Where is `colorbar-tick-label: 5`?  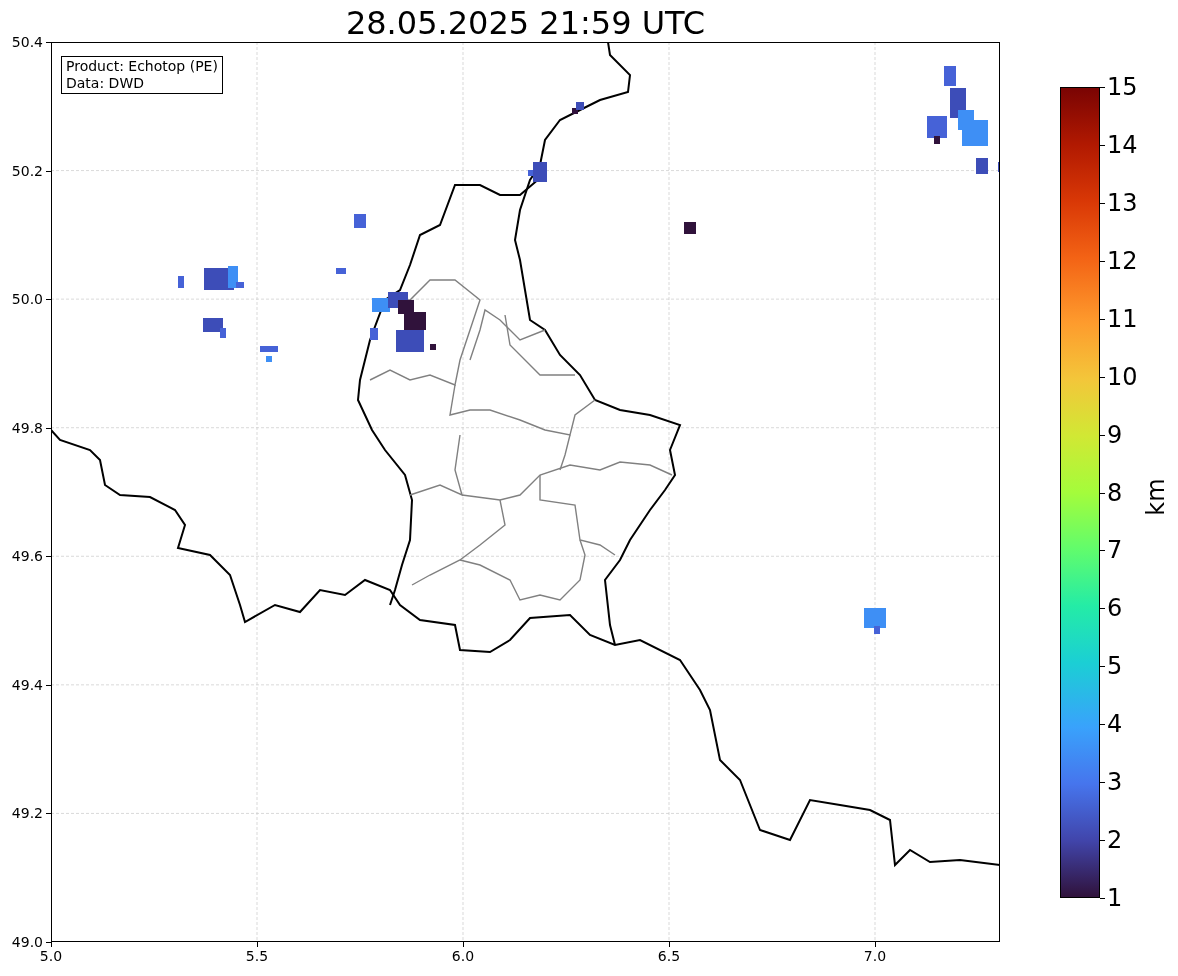 colorbar-tick-label: 5 is located at coordinates (1115, 666).